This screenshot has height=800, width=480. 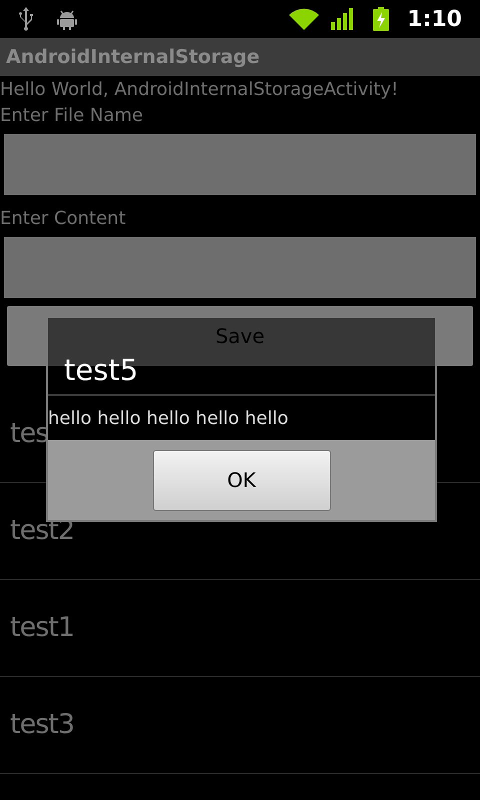 What do you see at coordinates (241, 480) in the screenshot?
I see `ok-button: OK` at bounding box center [241, 480].